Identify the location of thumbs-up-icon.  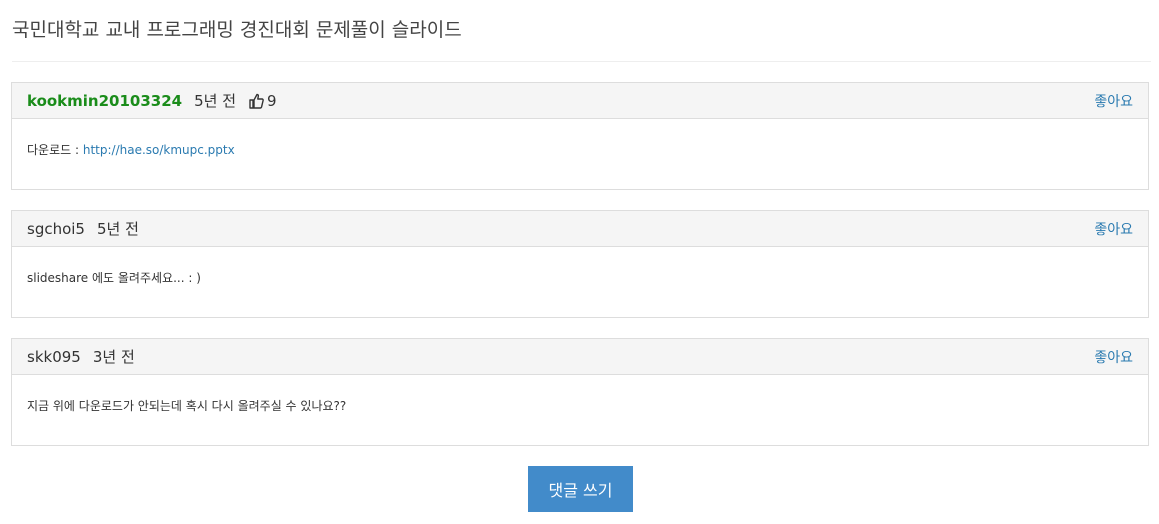
(256, 101).